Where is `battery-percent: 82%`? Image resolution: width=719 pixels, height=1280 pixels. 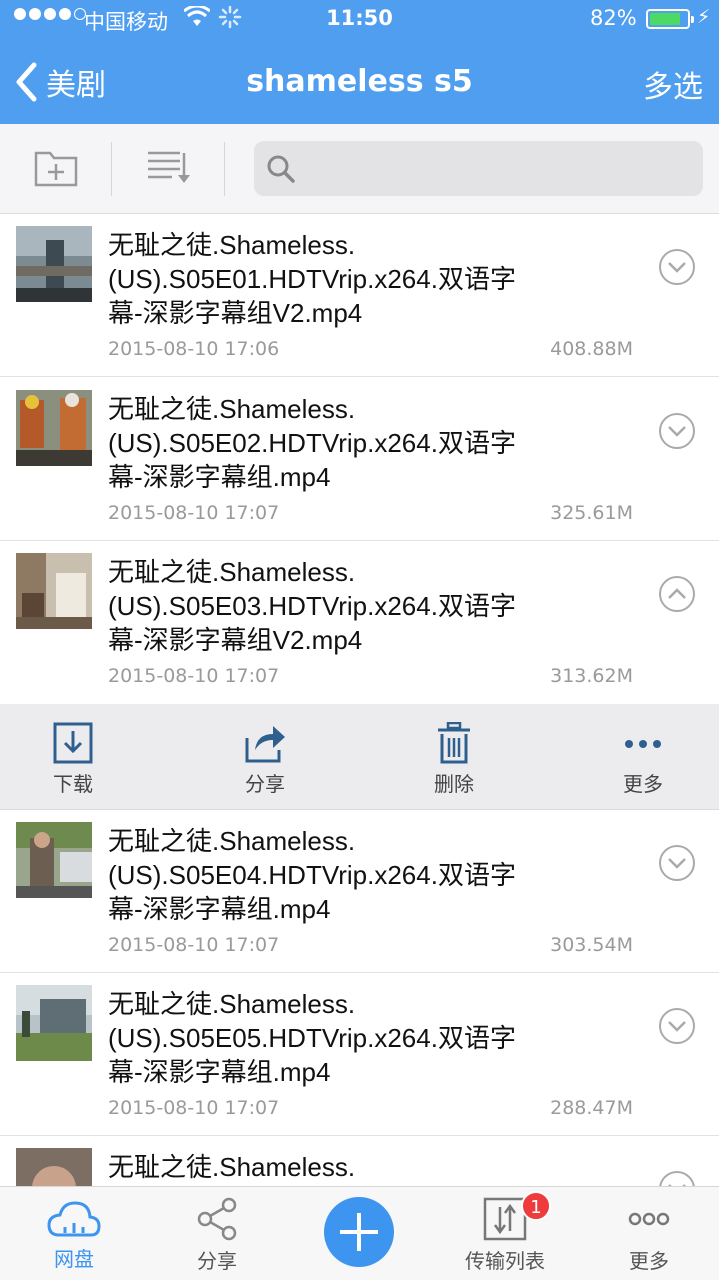 battery-percent: 82% is located at coordinates (613, 18).